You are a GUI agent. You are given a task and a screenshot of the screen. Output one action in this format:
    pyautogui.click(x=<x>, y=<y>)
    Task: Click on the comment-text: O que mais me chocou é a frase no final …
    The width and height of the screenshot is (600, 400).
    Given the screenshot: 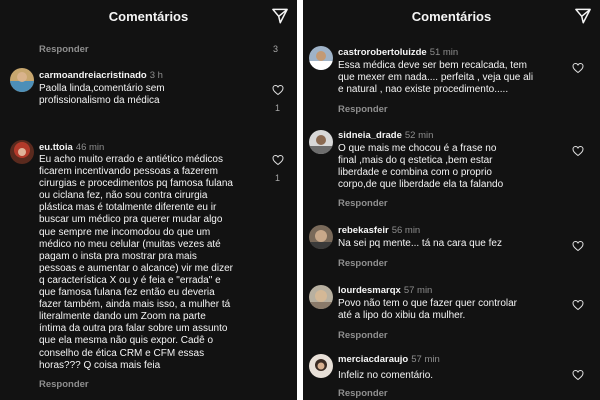 What is the action you would take?
    pyautogui.click(x=421, y=167)
    